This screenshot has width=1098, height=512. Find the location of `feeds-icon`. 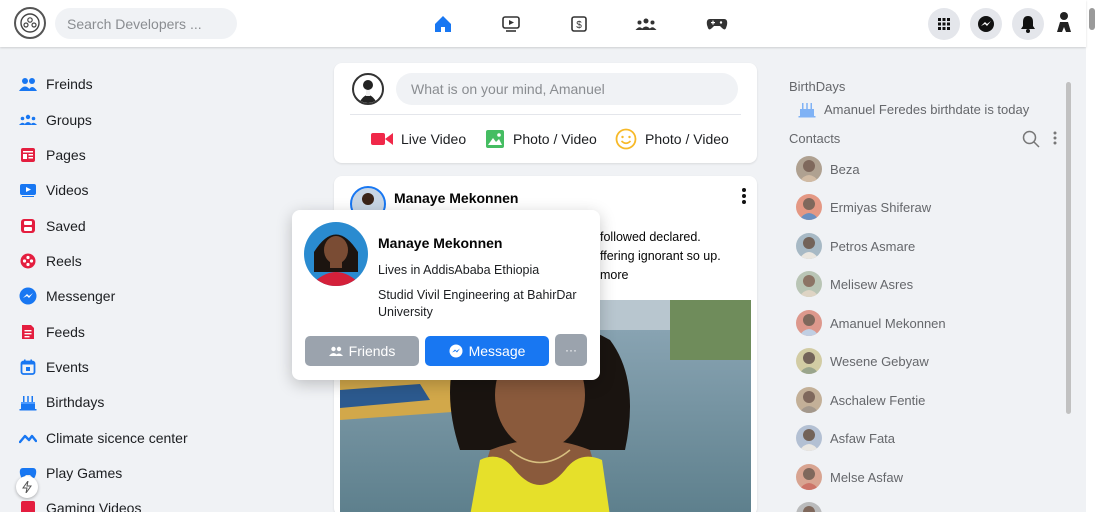

feeds-icon is located at coordinates (28, 332).